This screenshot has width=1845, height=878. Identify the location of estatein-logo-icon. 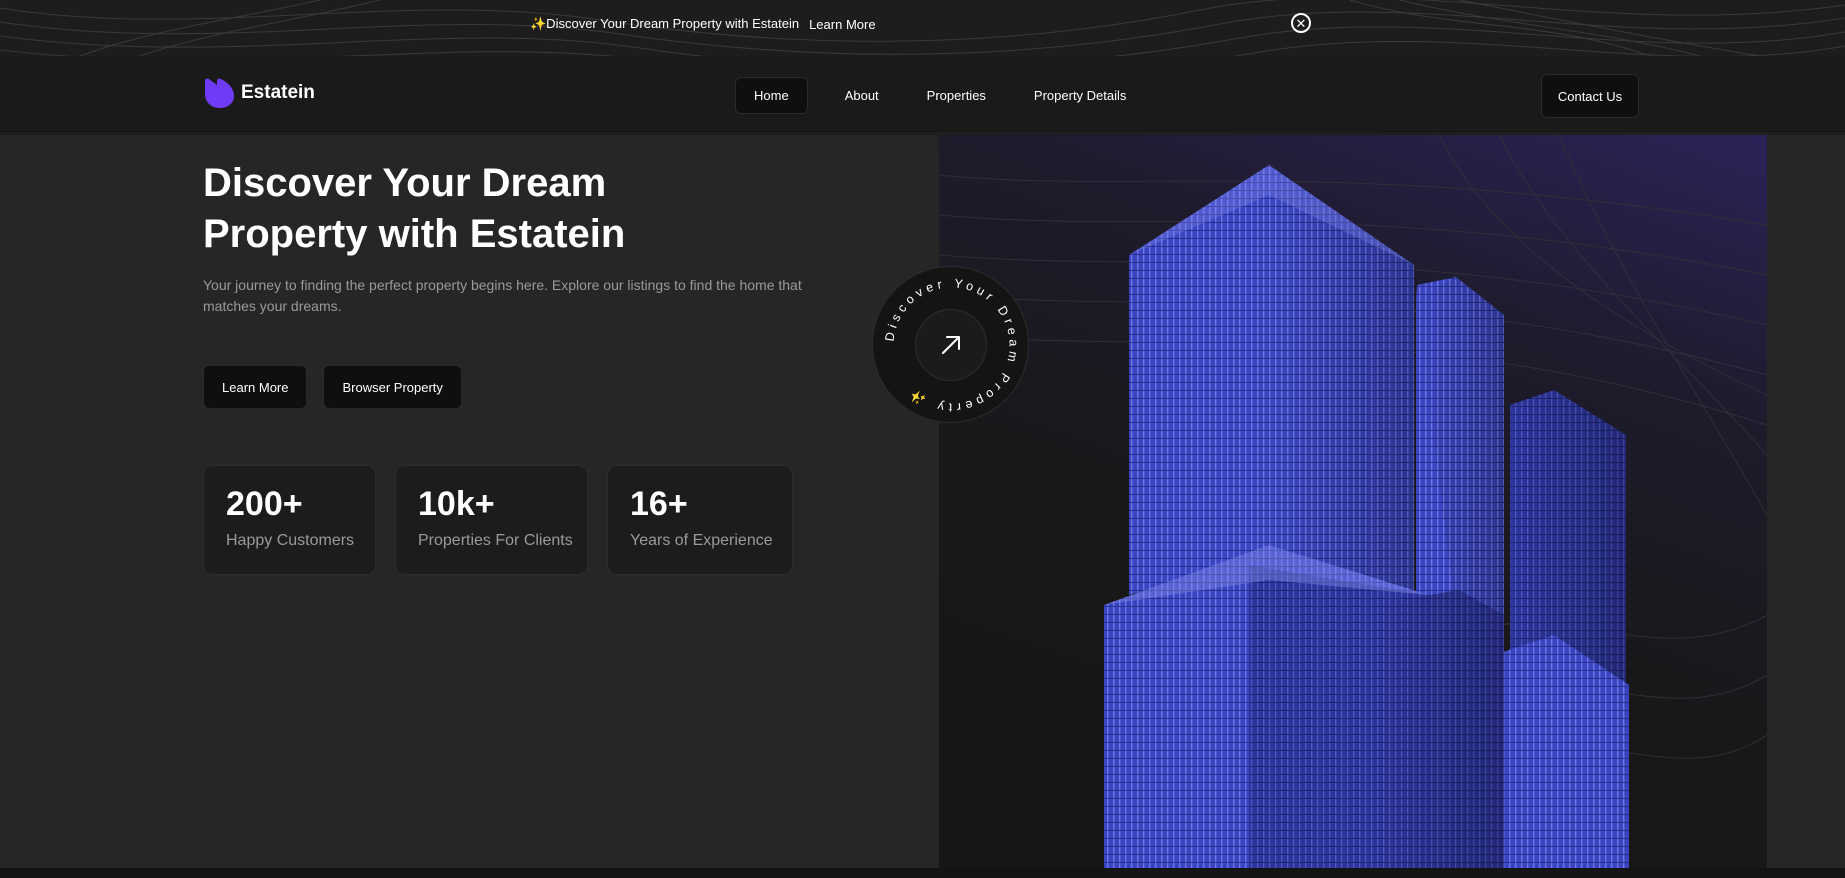
(219, 93).